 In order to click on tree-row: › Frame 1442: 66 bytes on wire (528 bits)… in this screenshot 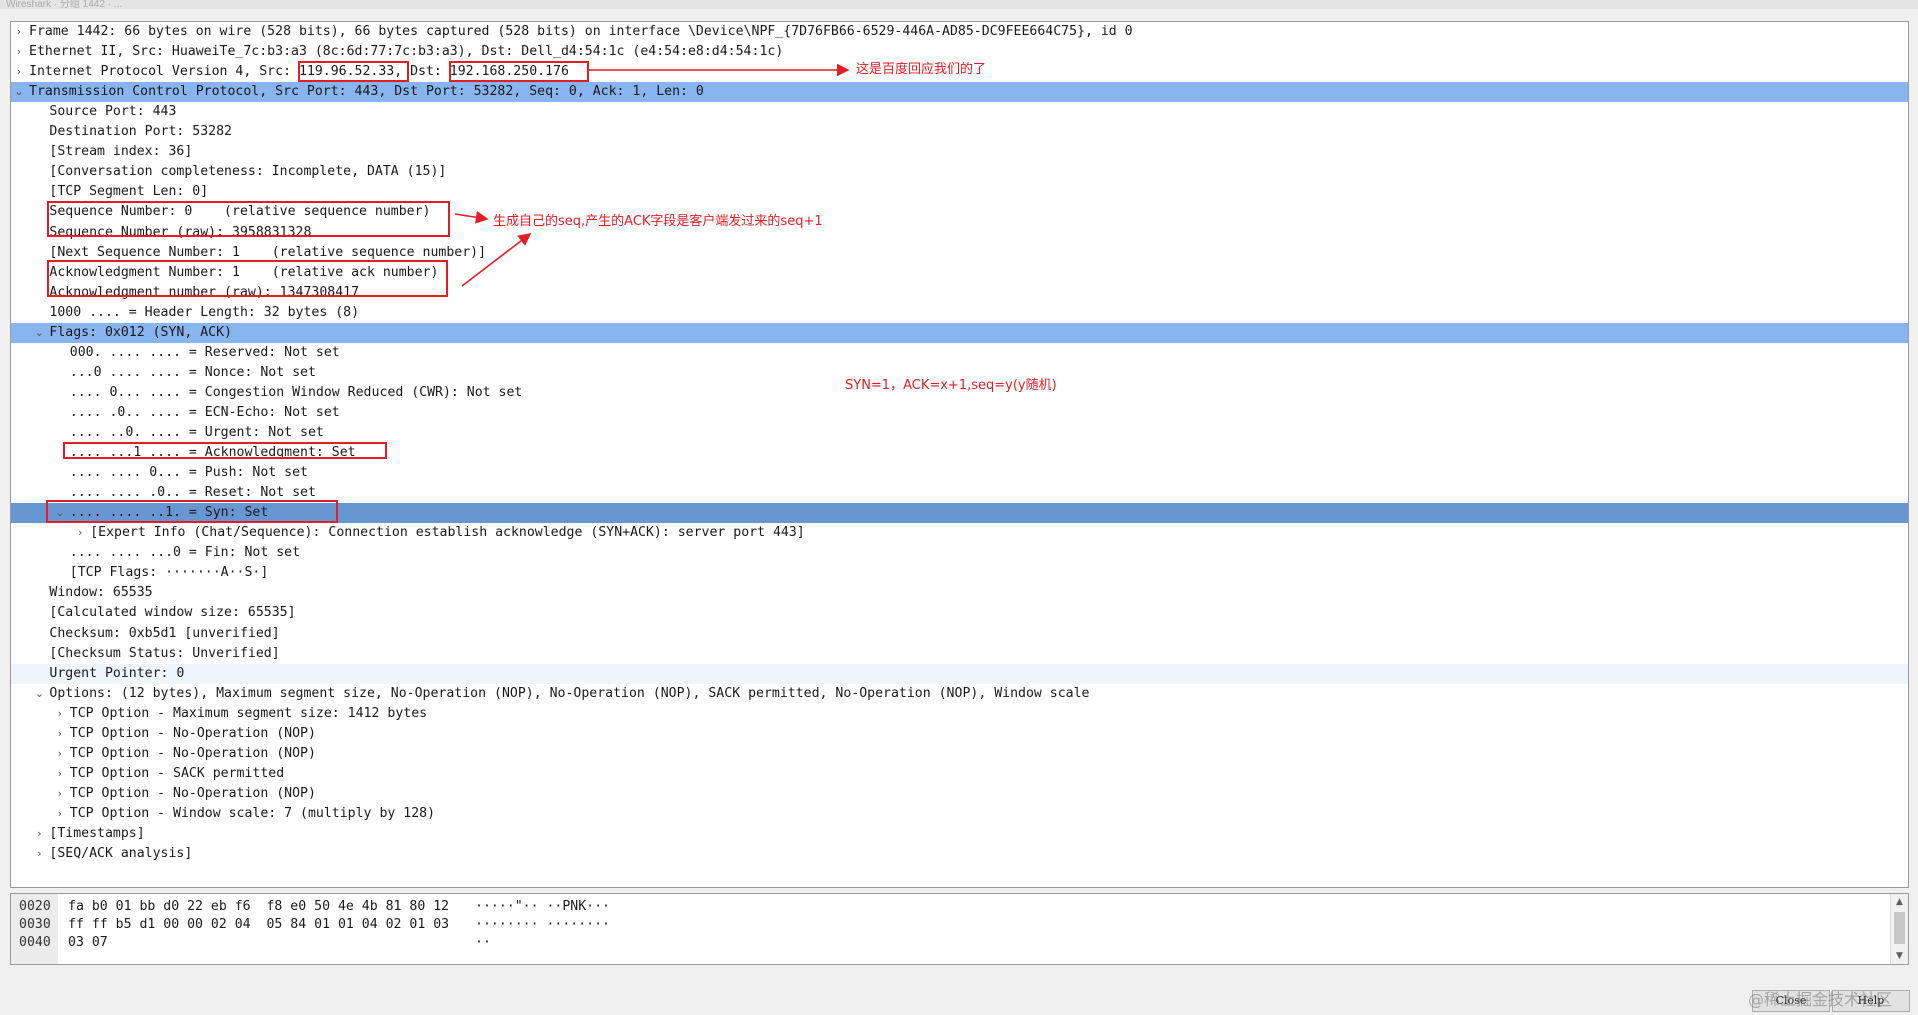, I will do `click(959, 32)`.